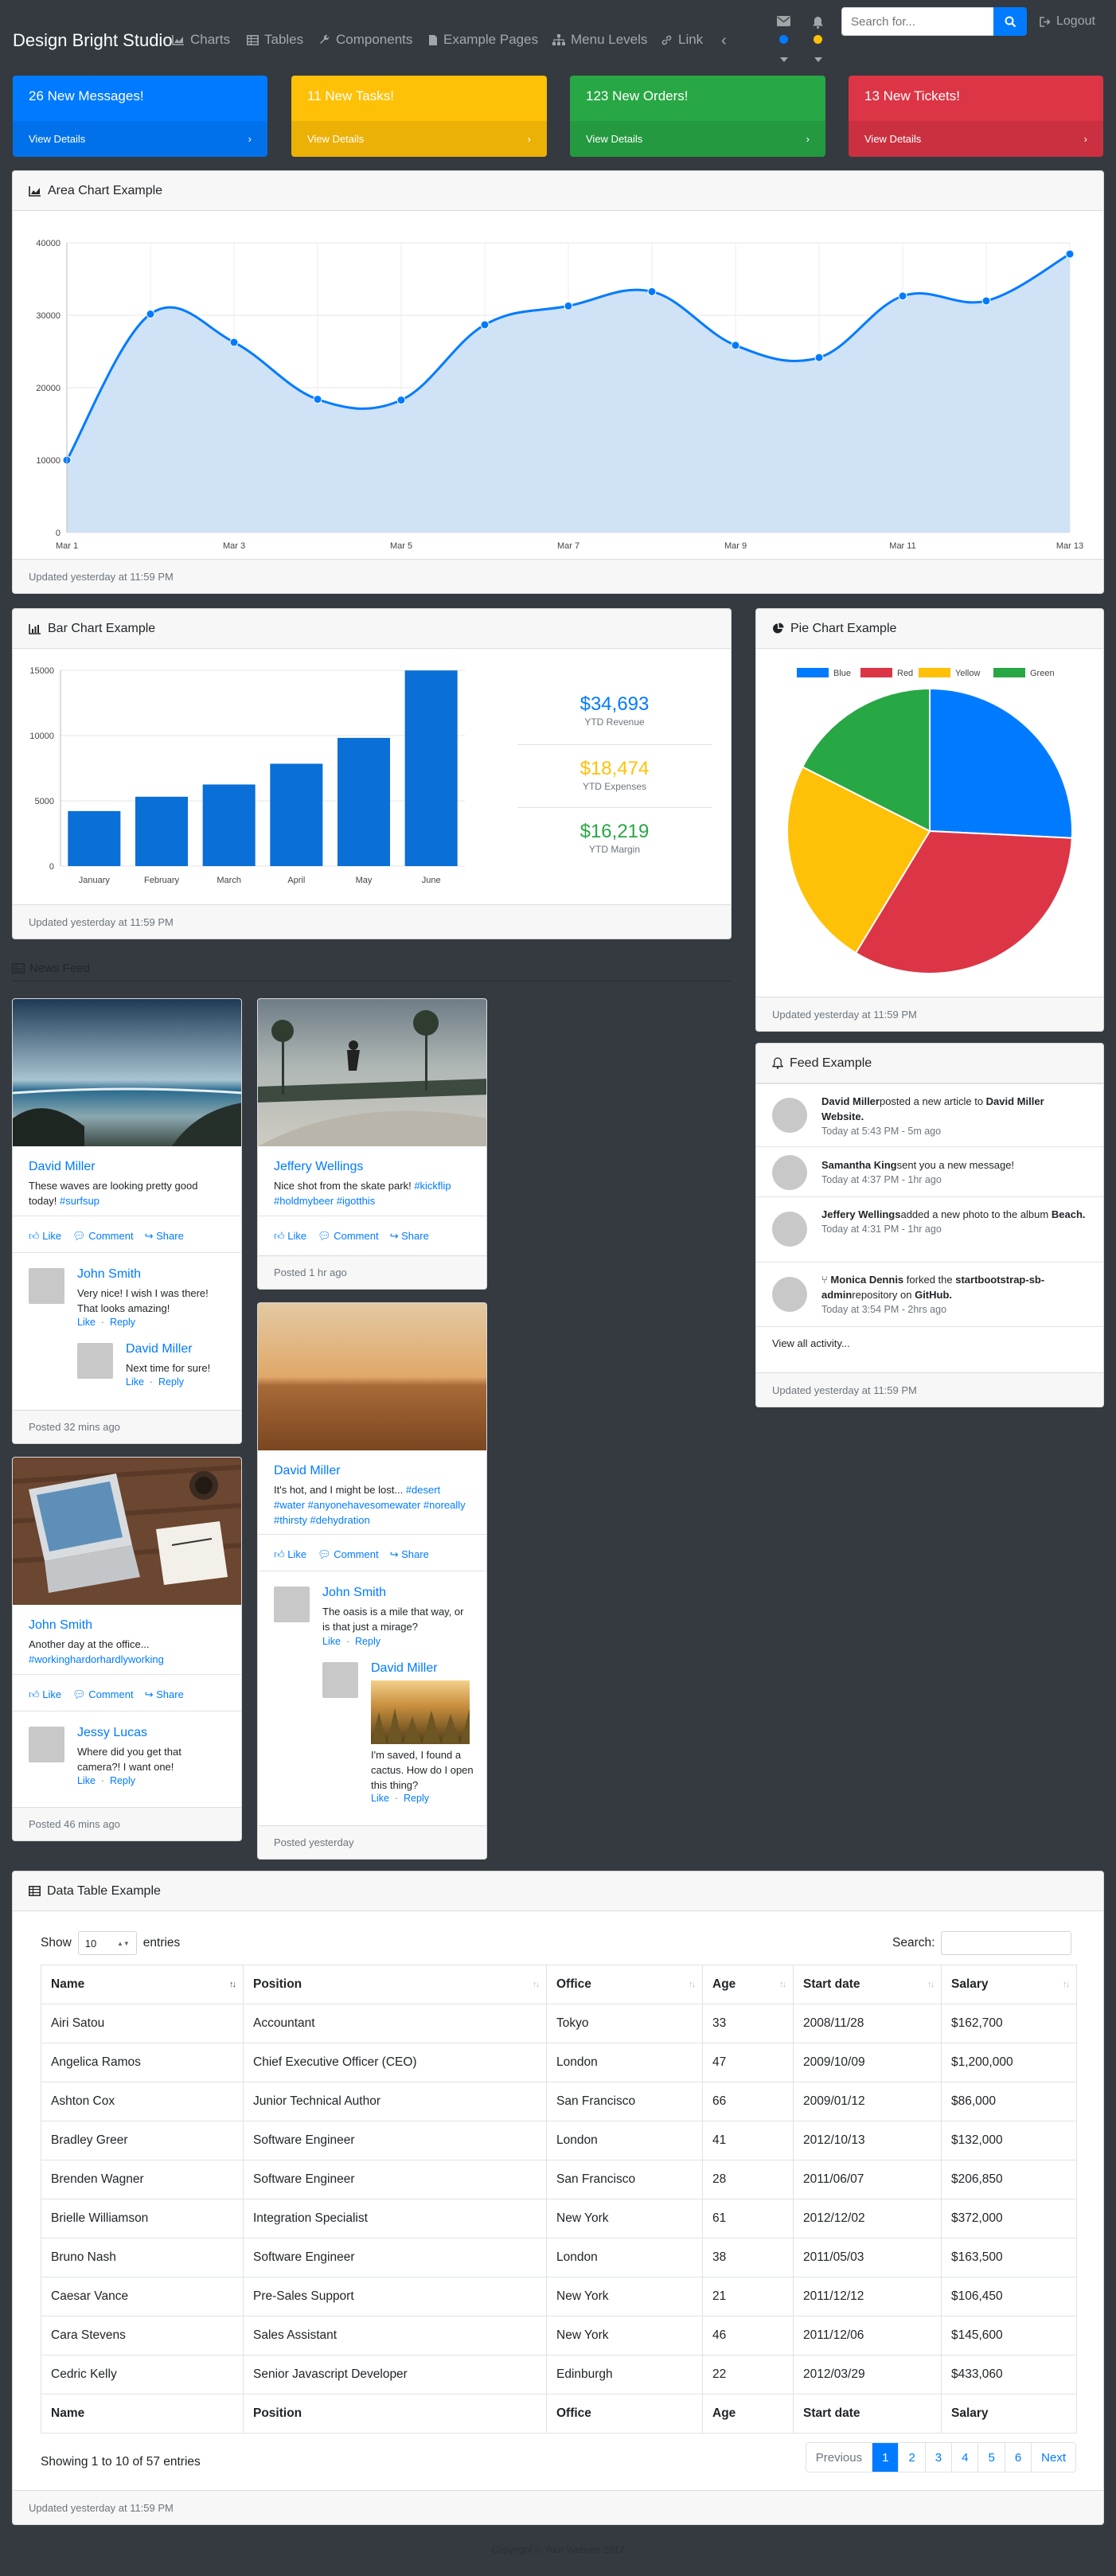 The width and height of the screenshot is (1116, 2576). Describe the element at coordinates (1009, 1984) in the screenshot. I see `column-header-salary: Salary ↑↓` at that location.